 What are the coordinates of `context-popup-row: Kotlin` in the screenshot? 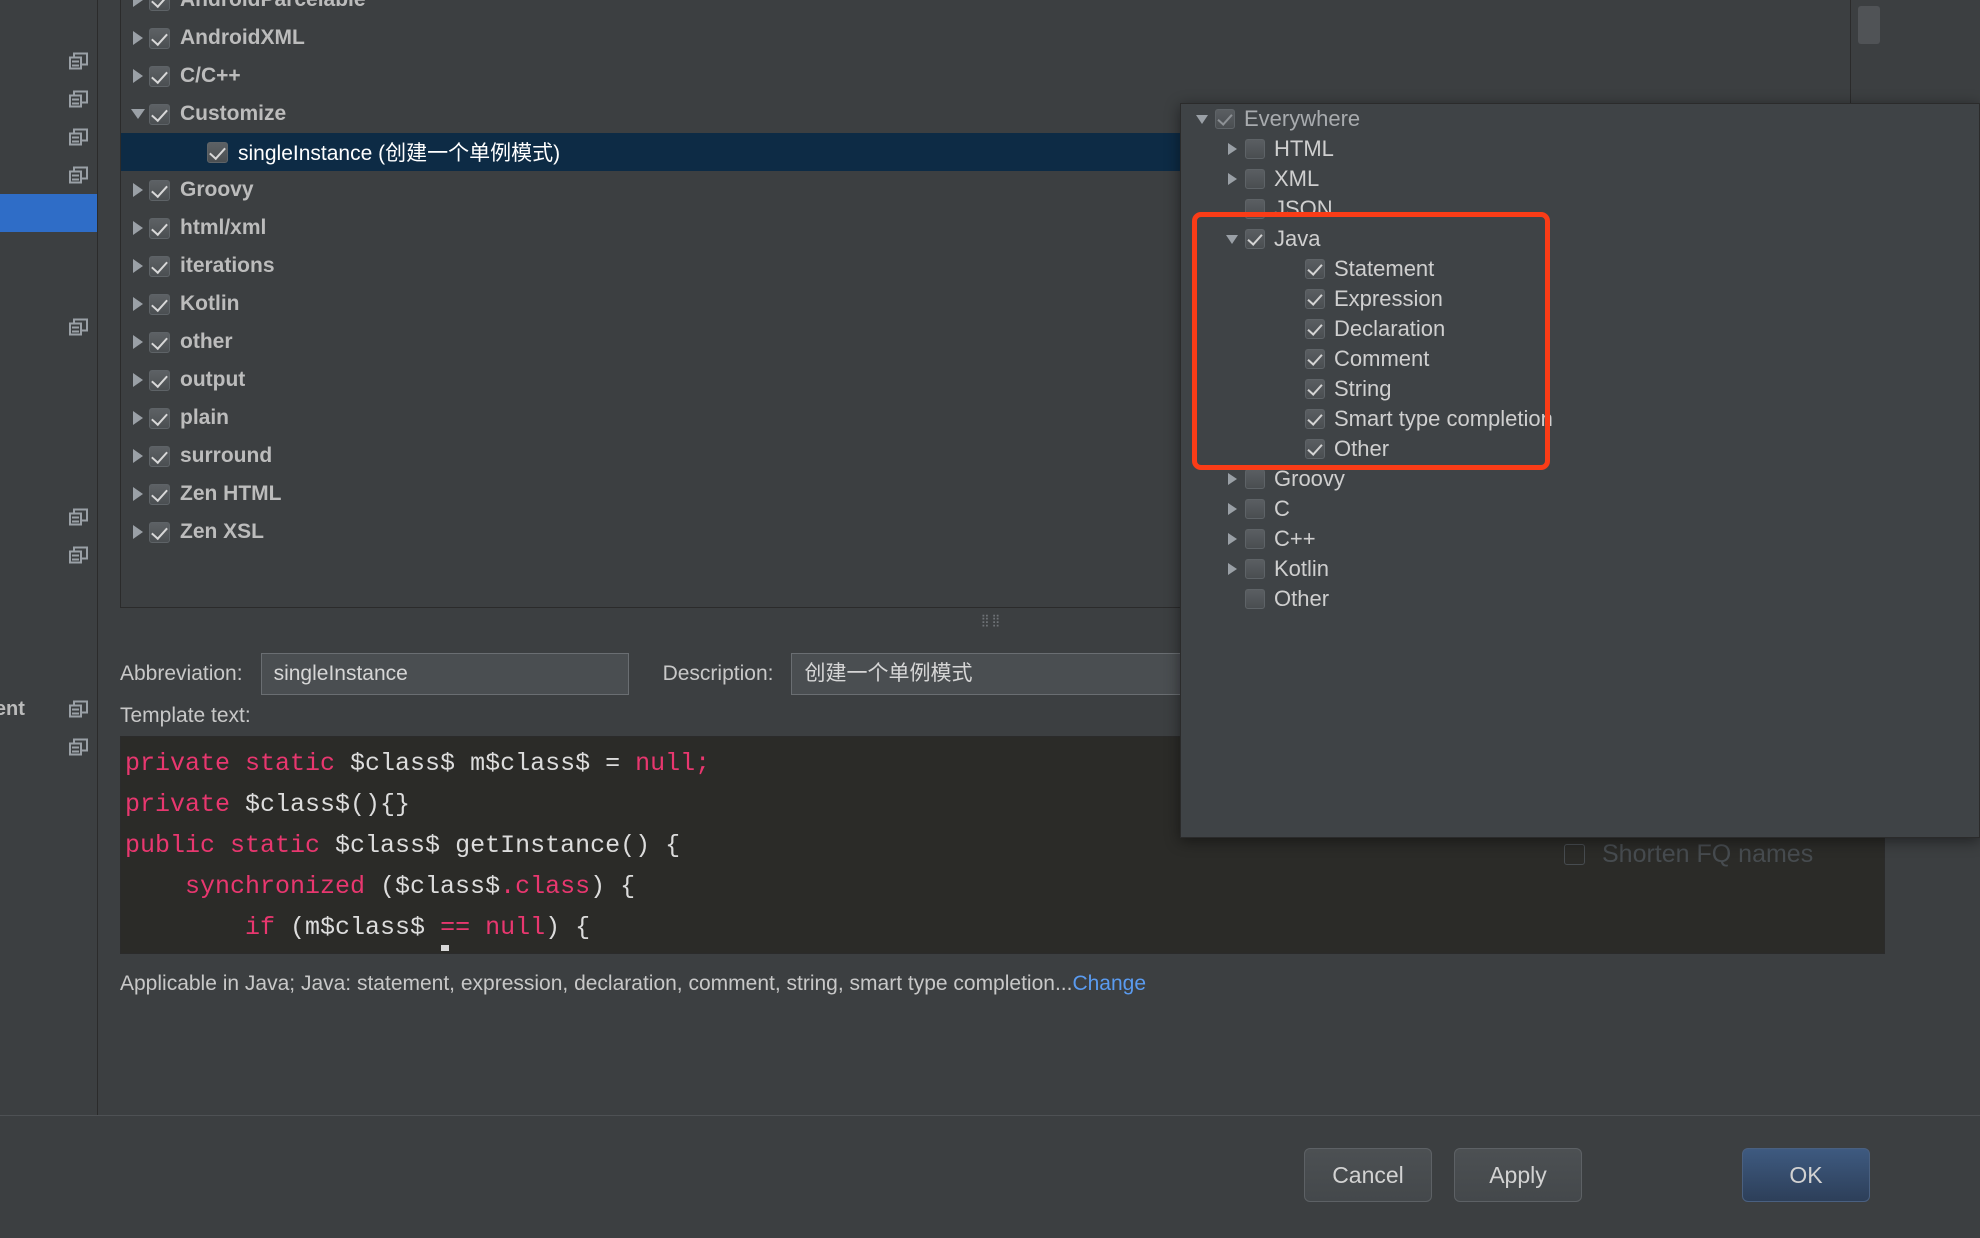 It's located at (1580, 569).